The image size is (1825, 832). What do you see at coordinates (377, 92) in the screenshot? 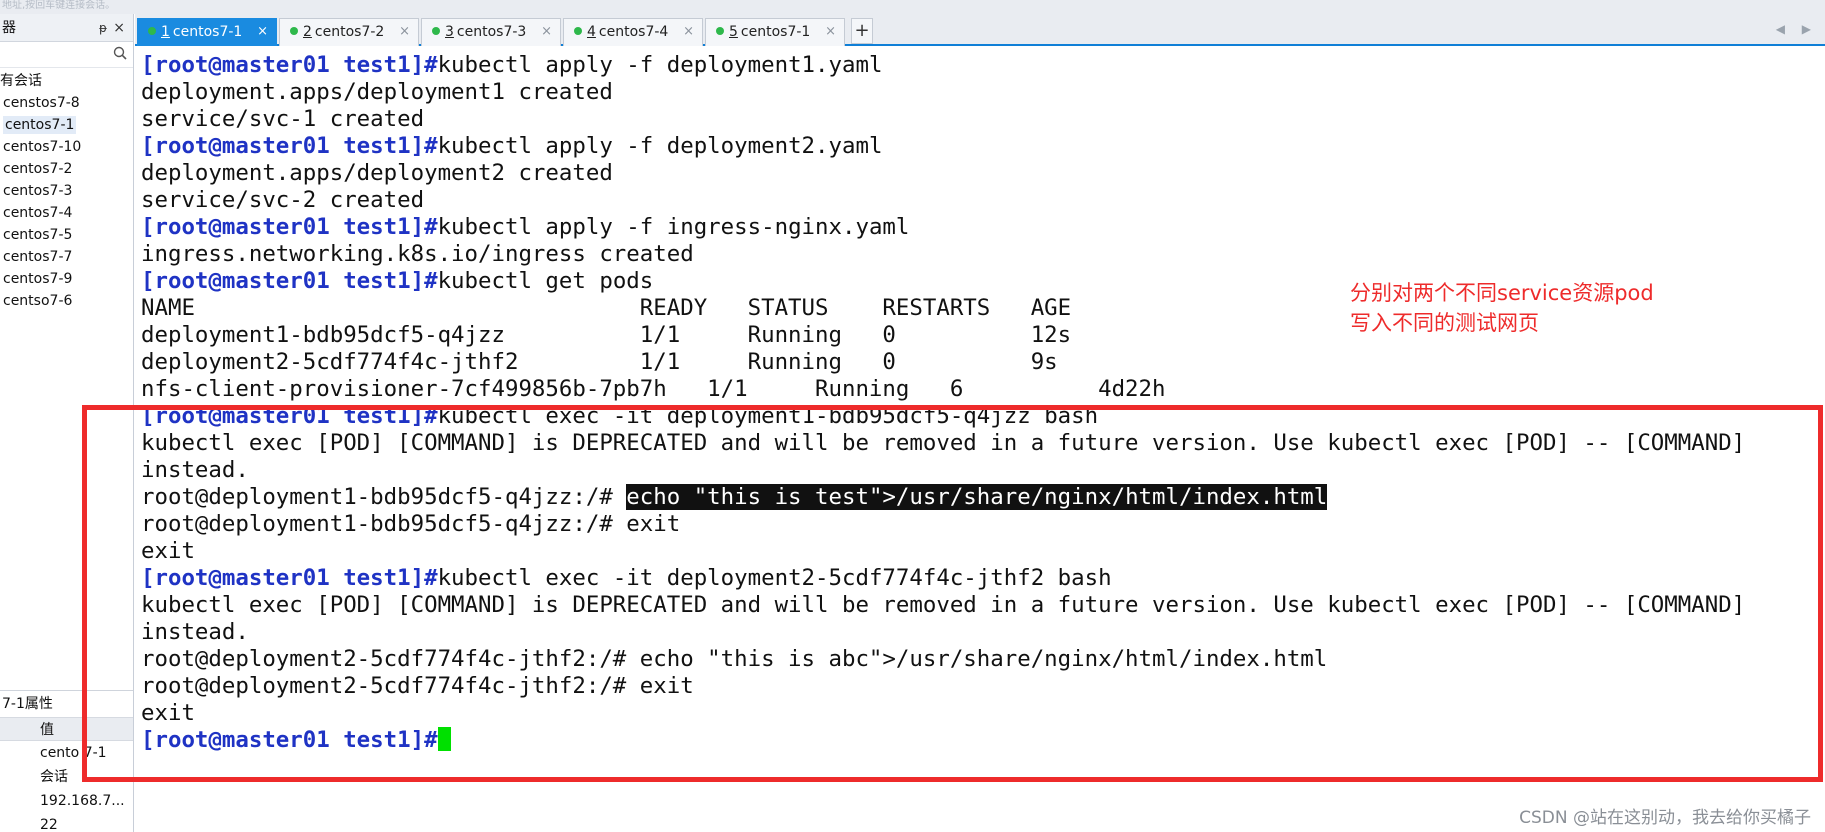
I see `terminal-line: deployment.apps/deployment1 created` at bounding box center [377, 92].